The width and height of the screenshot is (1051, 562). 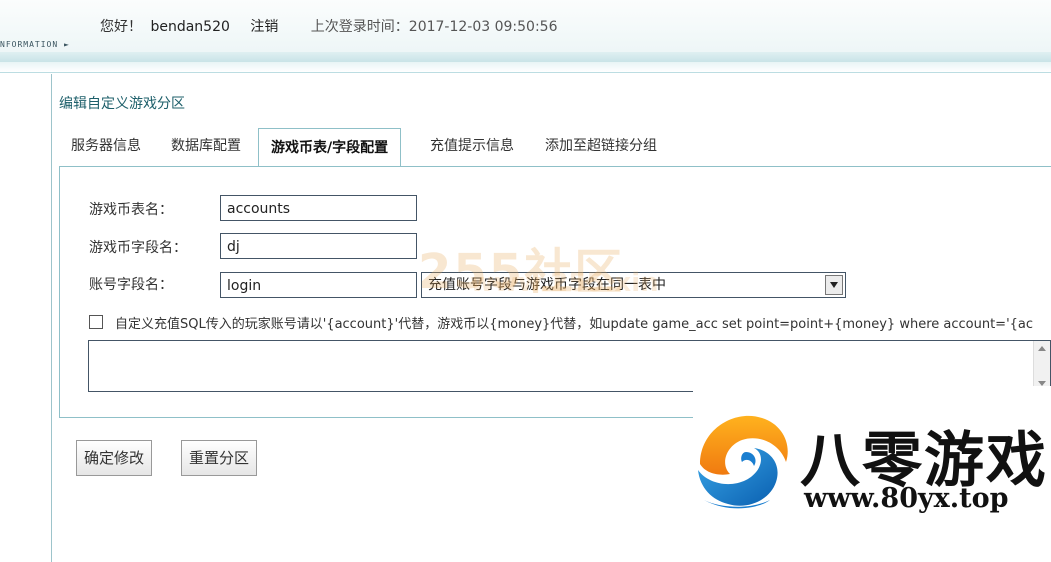 What do you see at coordinates (264, 27) in the screenshot?
I see `logout-link: 注销` at bounding box center [264, 27].